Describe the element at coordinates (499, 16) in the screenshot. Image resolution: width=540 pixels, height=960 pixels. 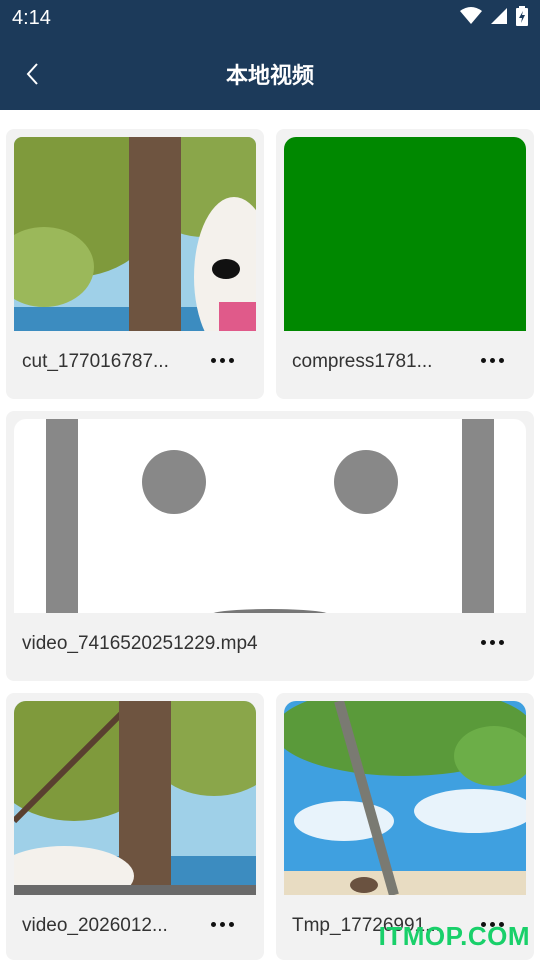
I see `signal-icon` at that location.